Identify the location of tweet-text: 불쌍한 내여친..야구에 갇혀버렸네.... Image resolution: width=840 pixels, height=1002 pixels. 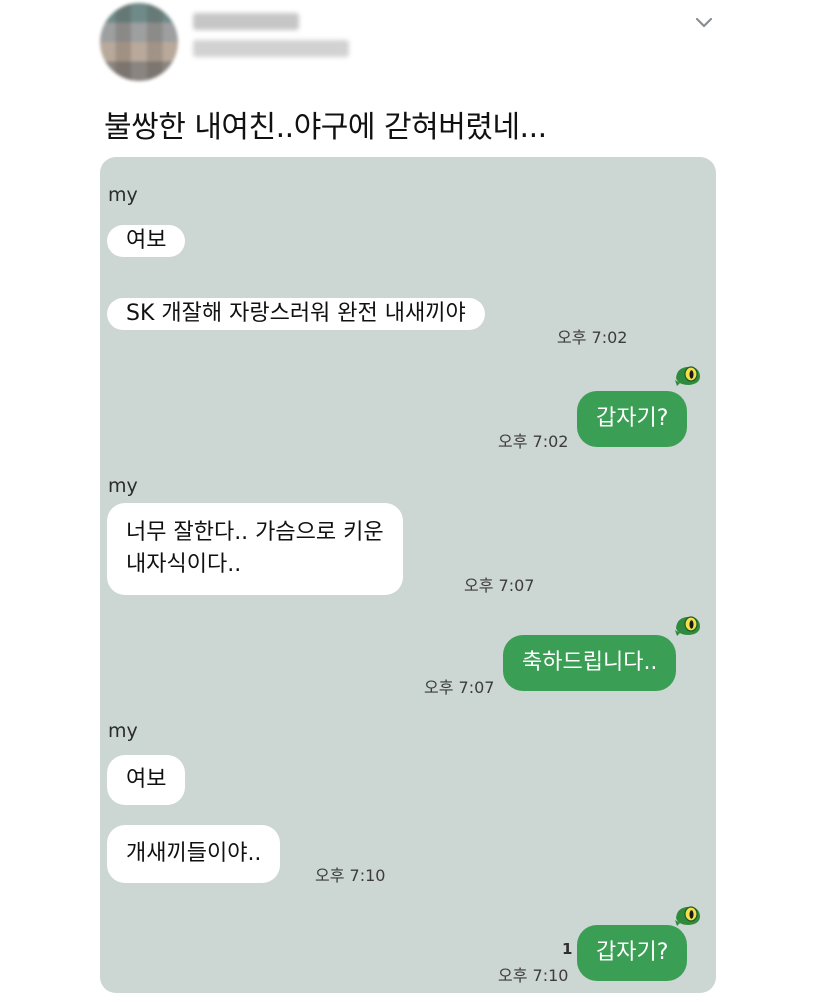
(325, 127).